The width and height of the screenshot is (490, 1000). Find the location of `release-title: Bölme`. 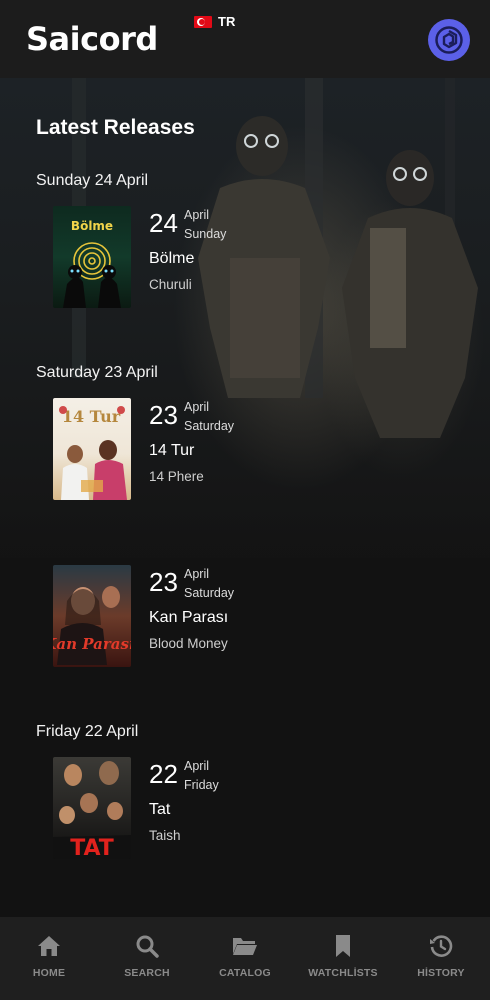

release-title: Bölme is located at coordinates (171, 259).